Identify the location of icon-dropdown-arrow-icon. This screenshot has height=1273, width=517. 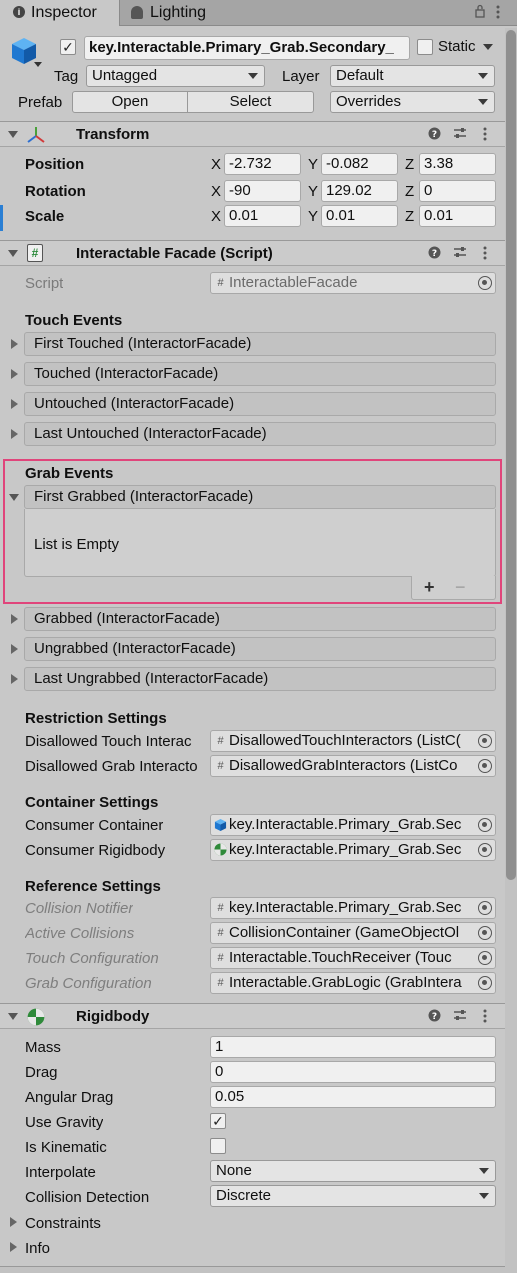
(38, 64).